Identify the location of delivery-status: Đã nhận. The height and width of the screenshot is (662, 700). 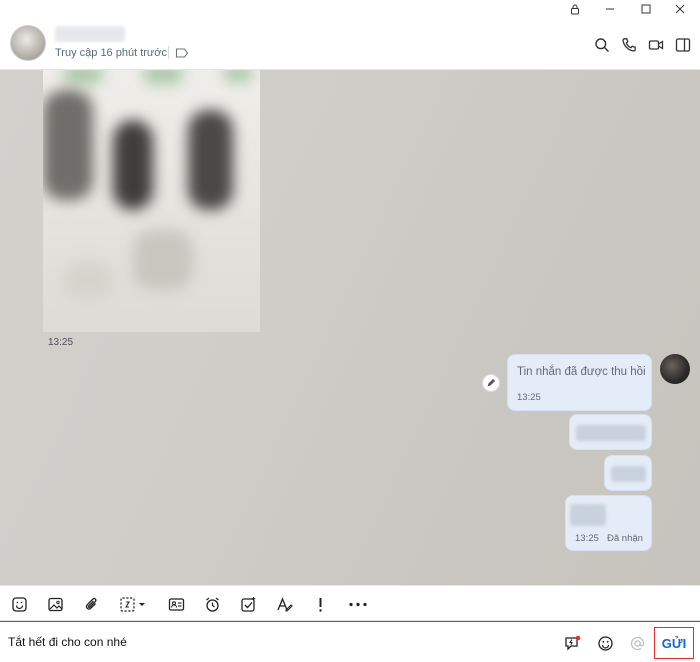
(625, 538).